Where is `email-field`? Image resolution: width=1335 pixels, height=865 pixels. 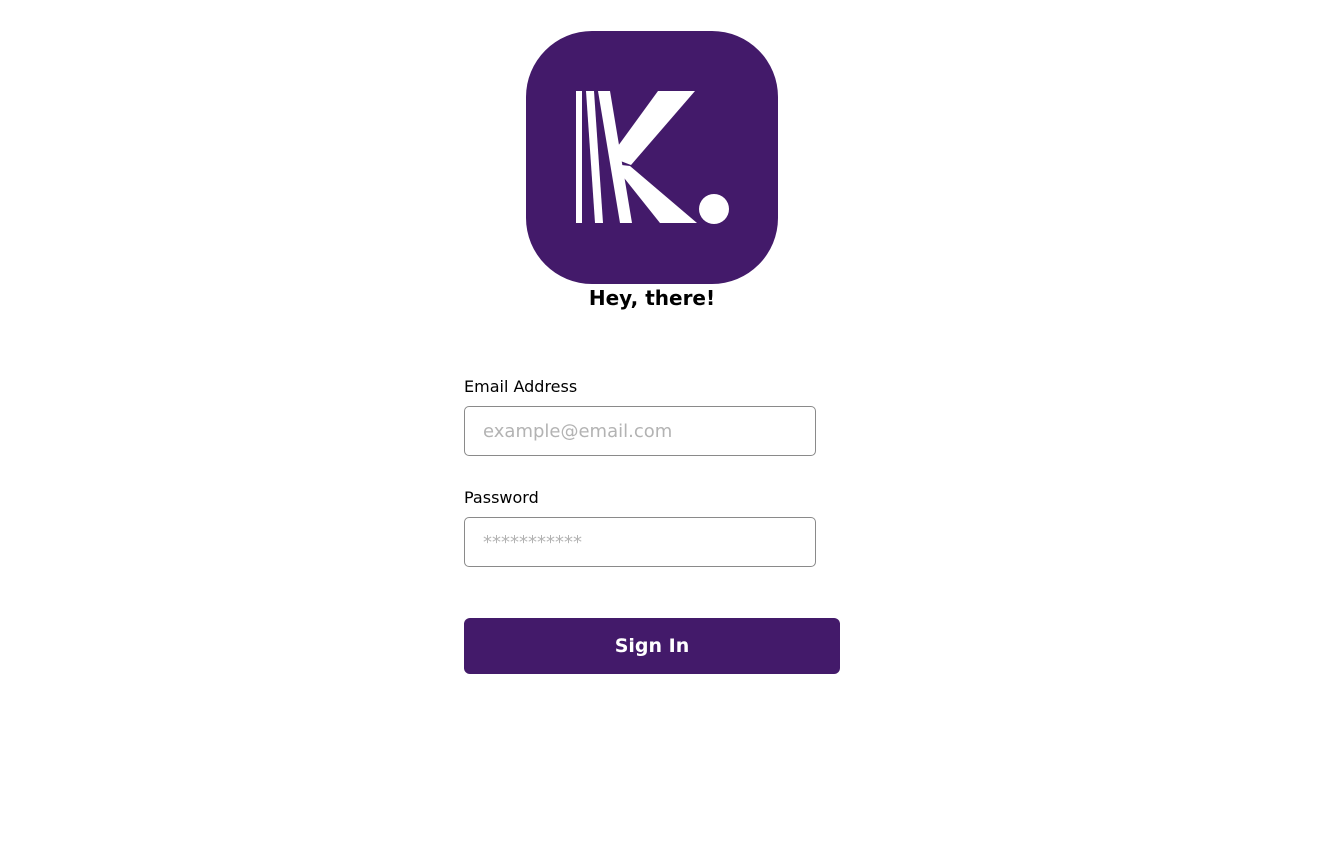 email-field is located at coordinates (640, 431).